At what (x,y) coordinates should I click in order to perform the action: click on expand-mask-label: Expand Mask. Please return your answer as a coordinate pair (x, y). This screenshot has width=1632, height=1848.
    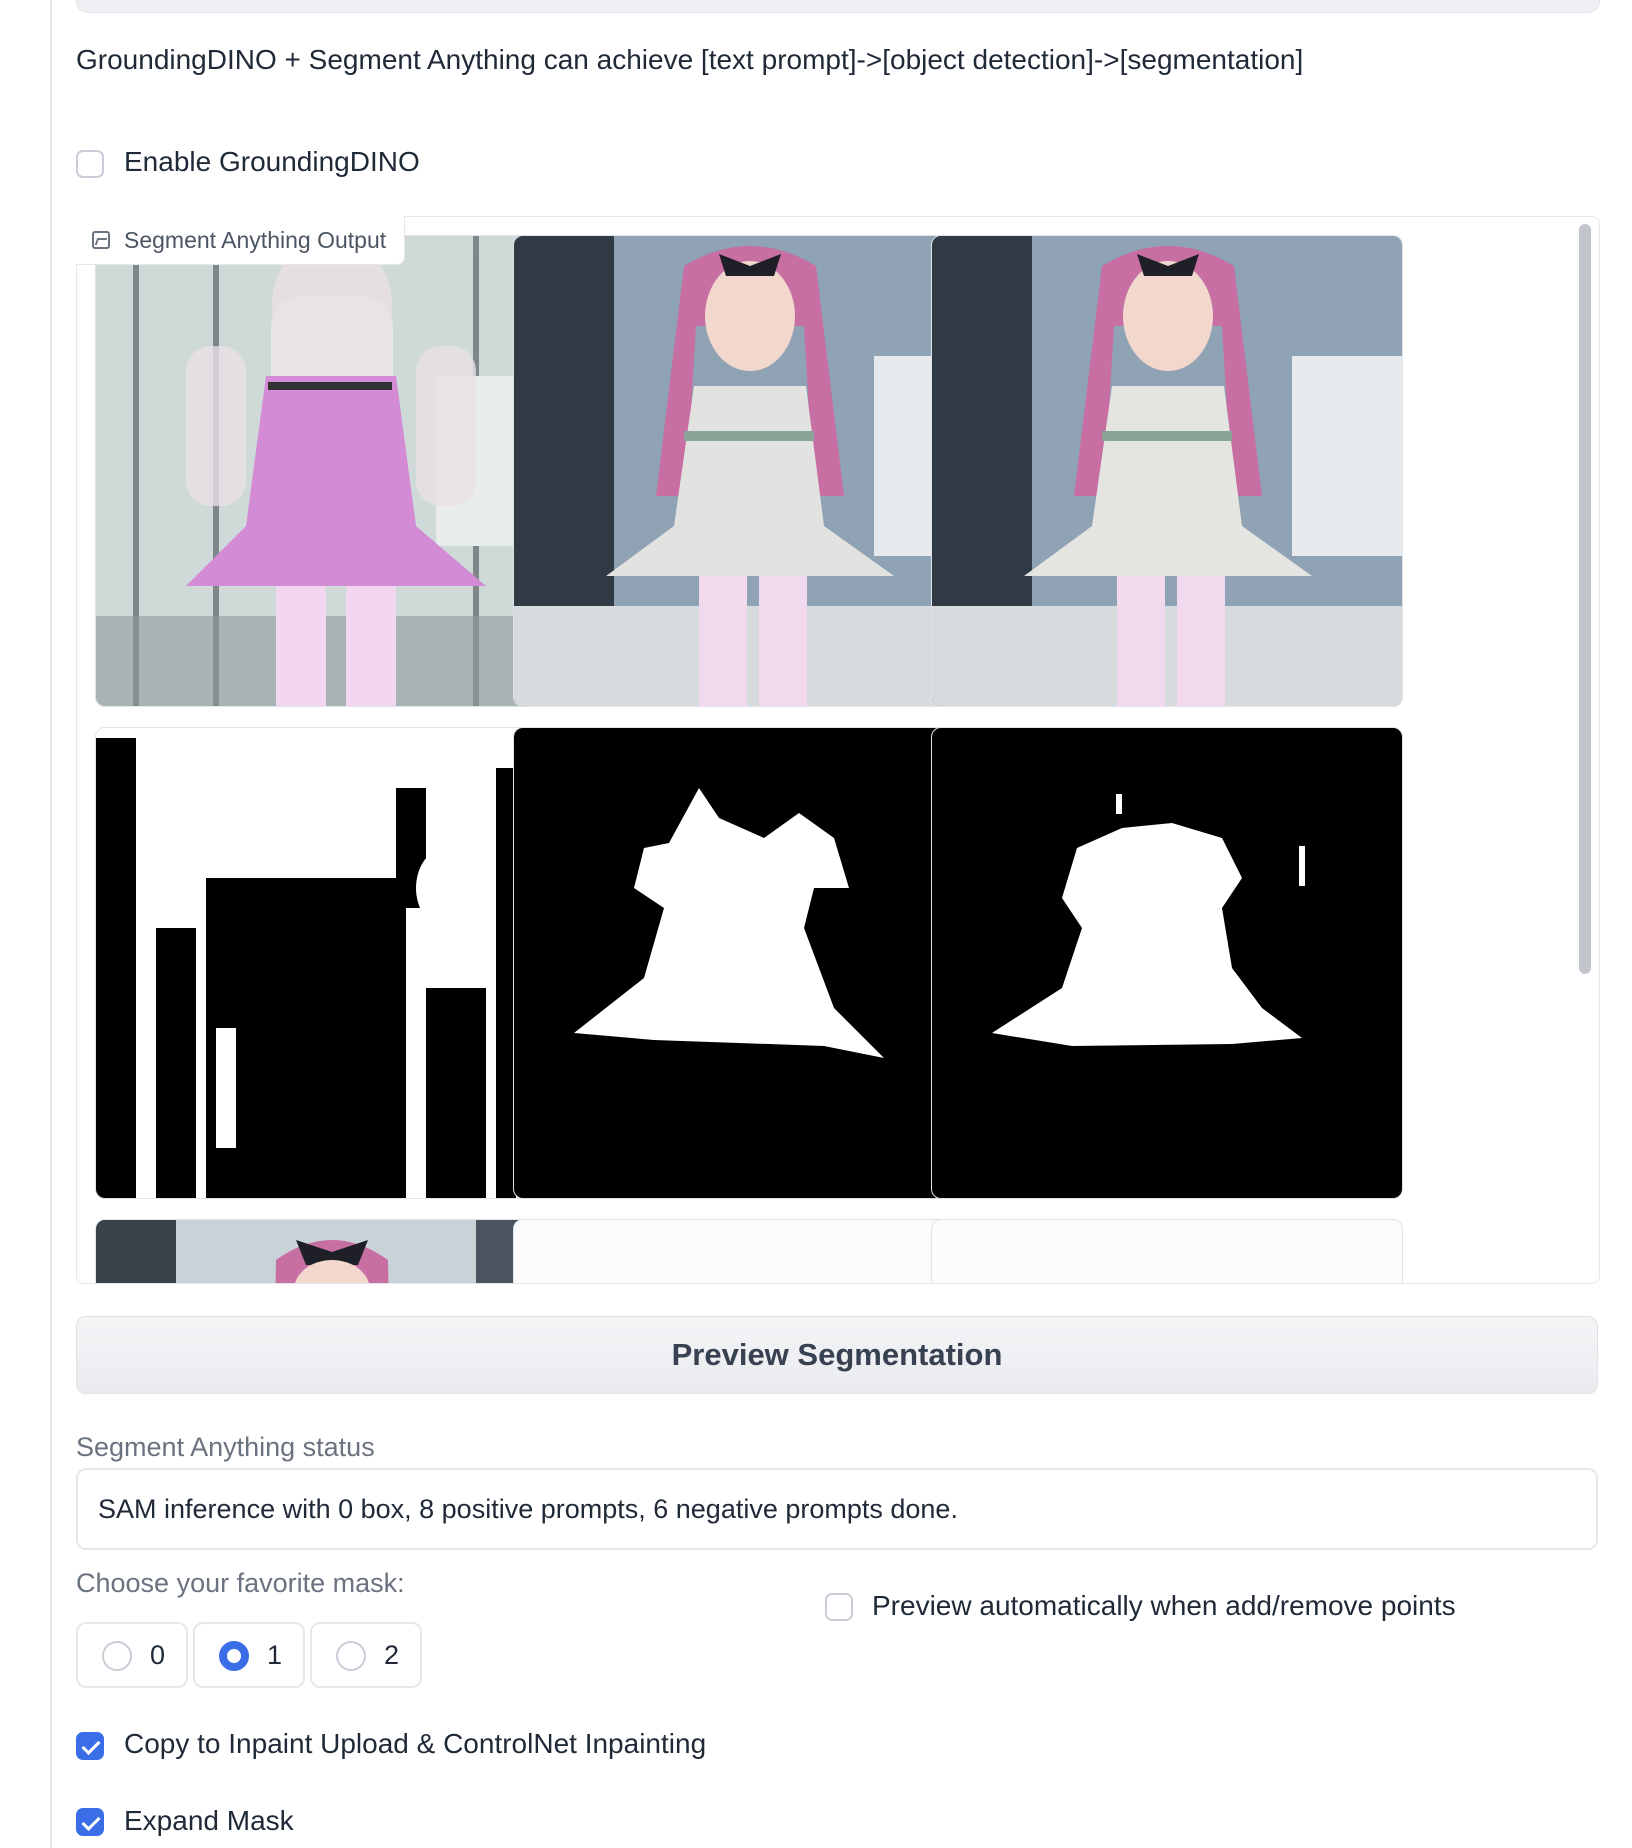
    Looking at the image, I should click on (209, 1820).